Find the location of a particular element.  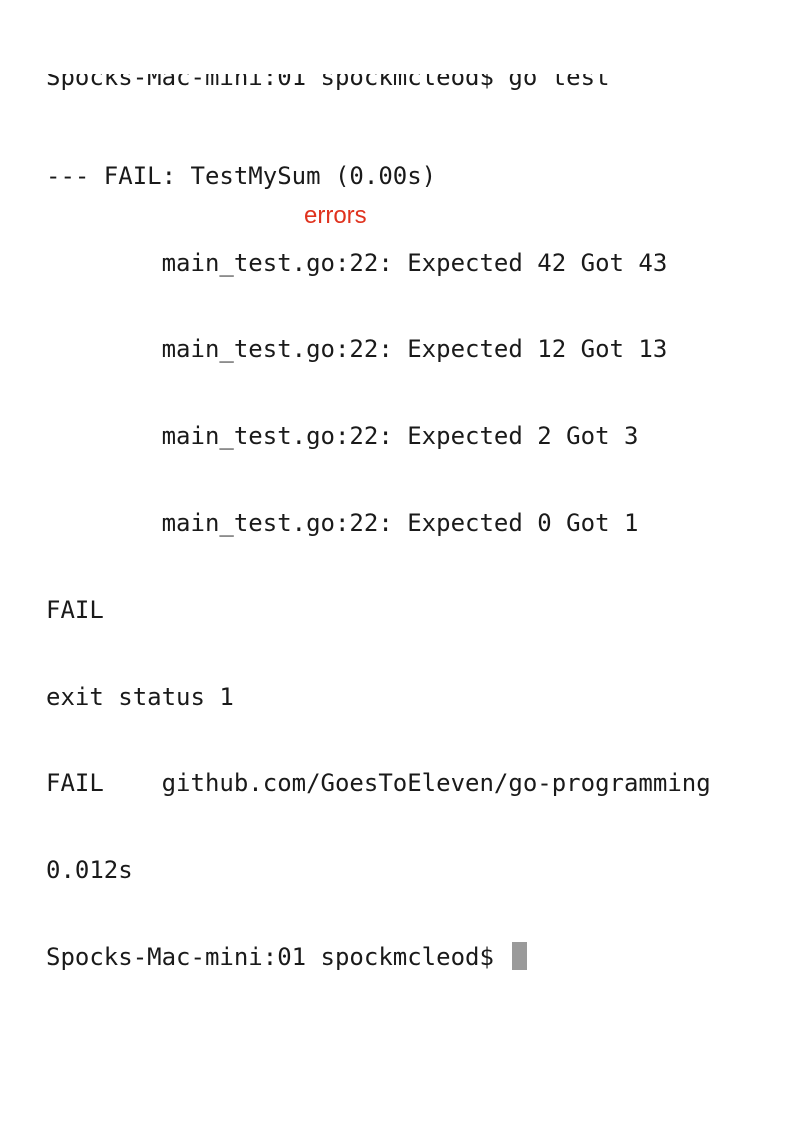

terminal-line-duration: 0.012s is located at coordinates (89, 870).